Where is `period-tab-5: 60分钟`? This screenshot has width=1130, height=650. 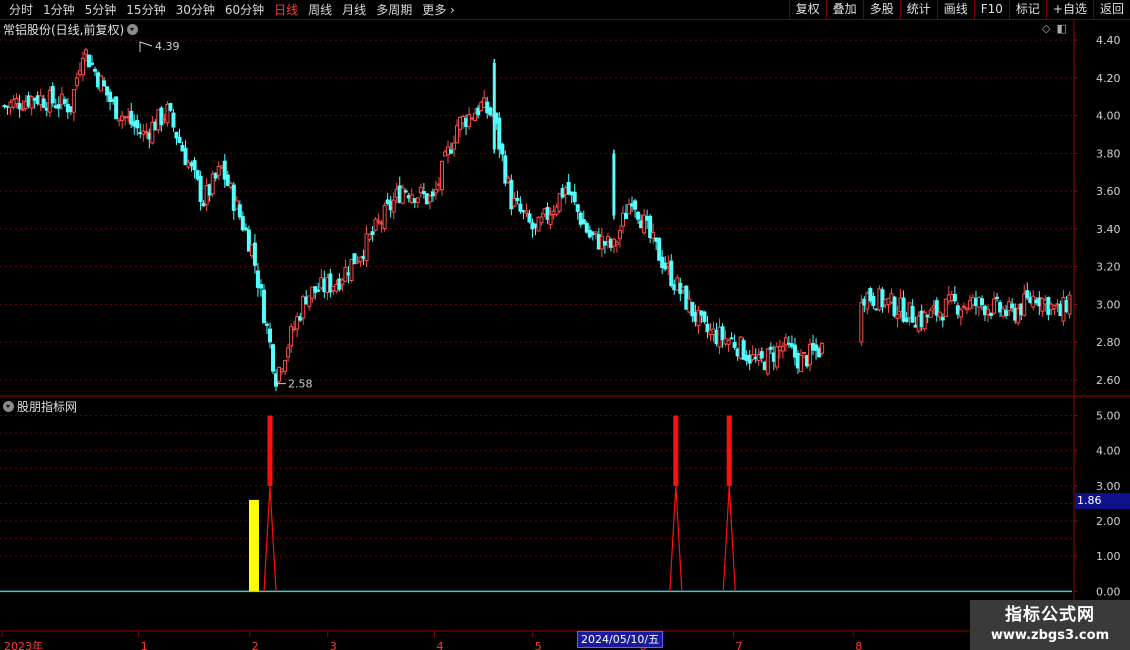
period-tab-5: 60分钟 is located at coordinates (244, 10).